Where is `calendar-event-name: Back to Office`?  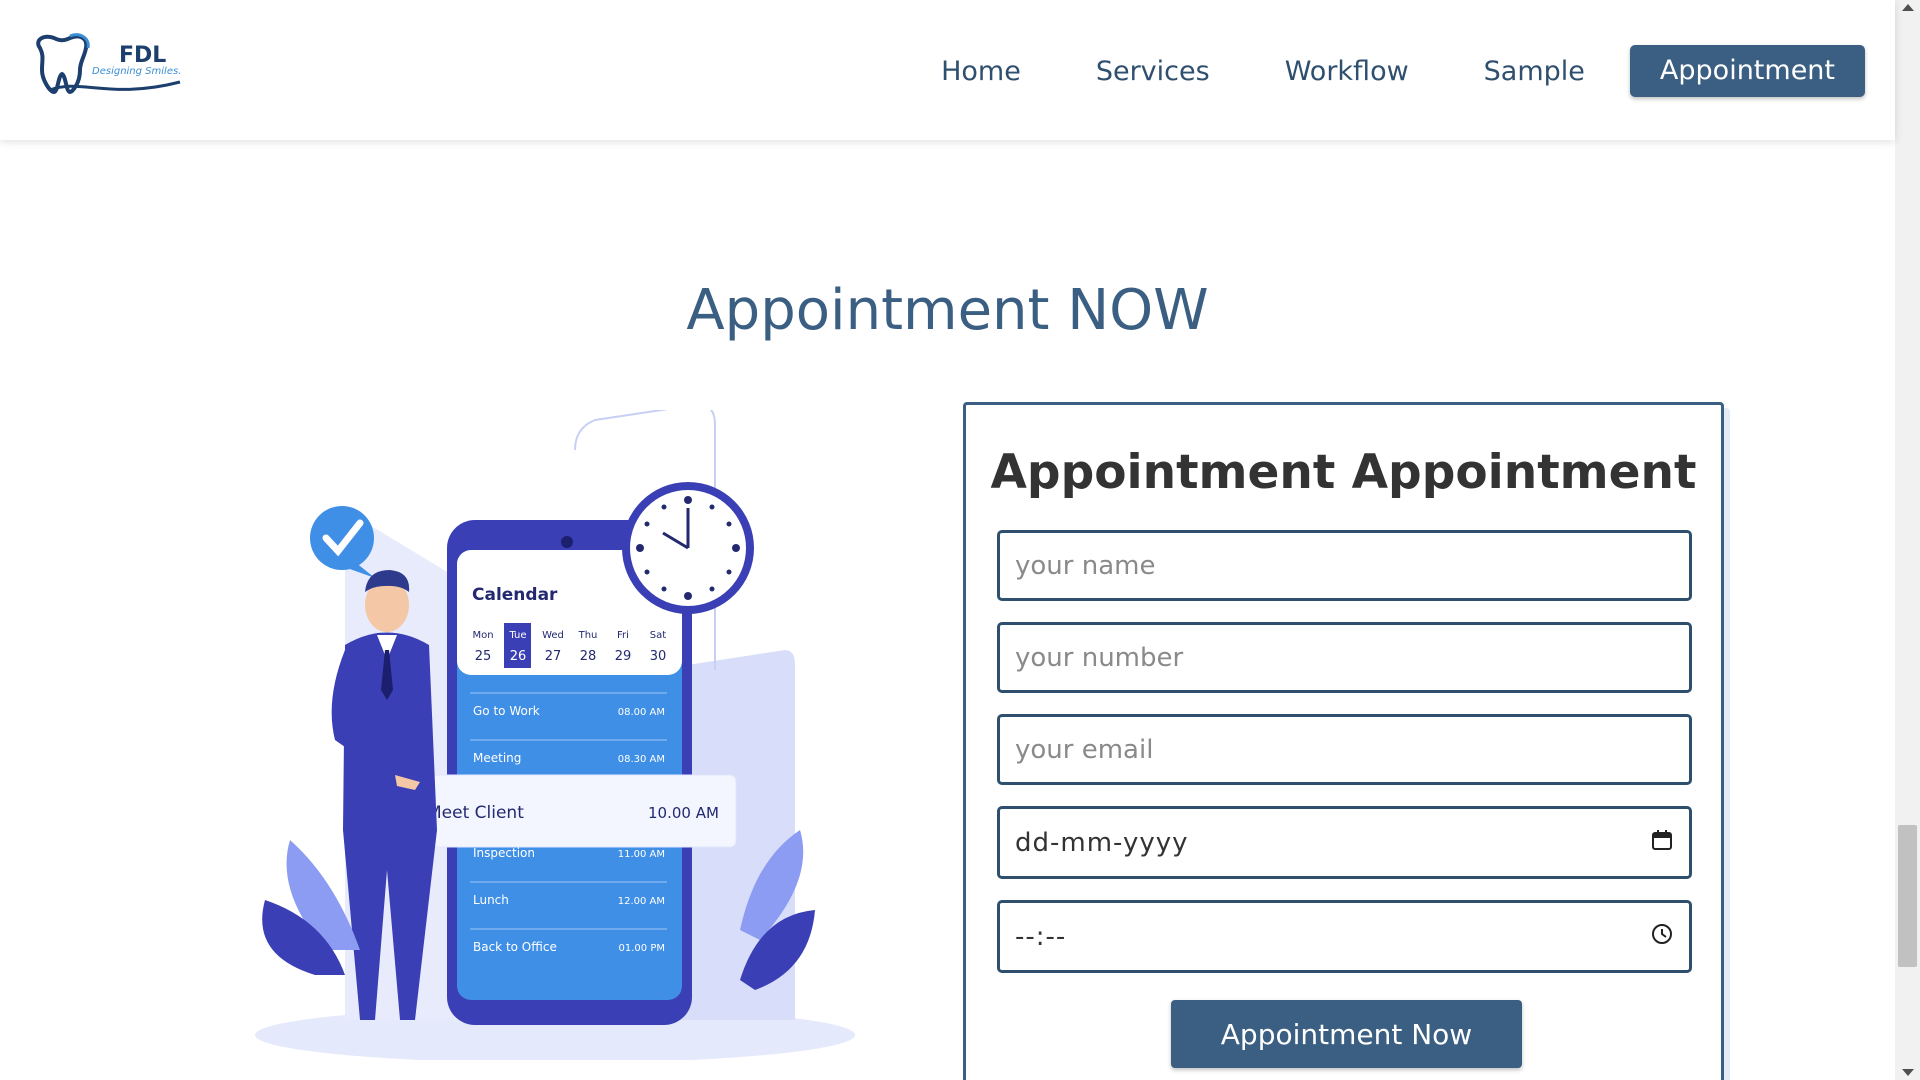 calendar-event-name: Back to Office is located at coordinates (515, 947).